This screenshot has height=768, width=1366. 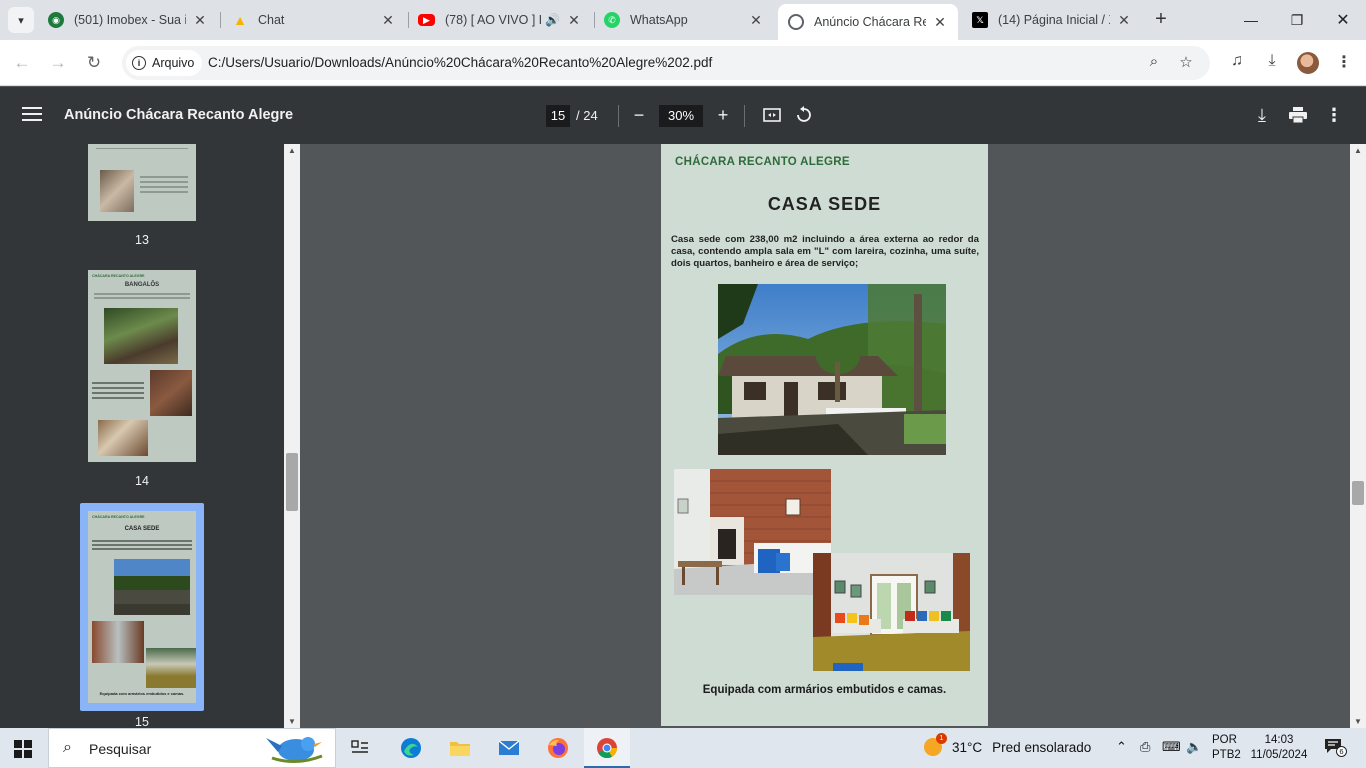 I want to click on network-icon: ⎙, so click(x=1145, y=747).